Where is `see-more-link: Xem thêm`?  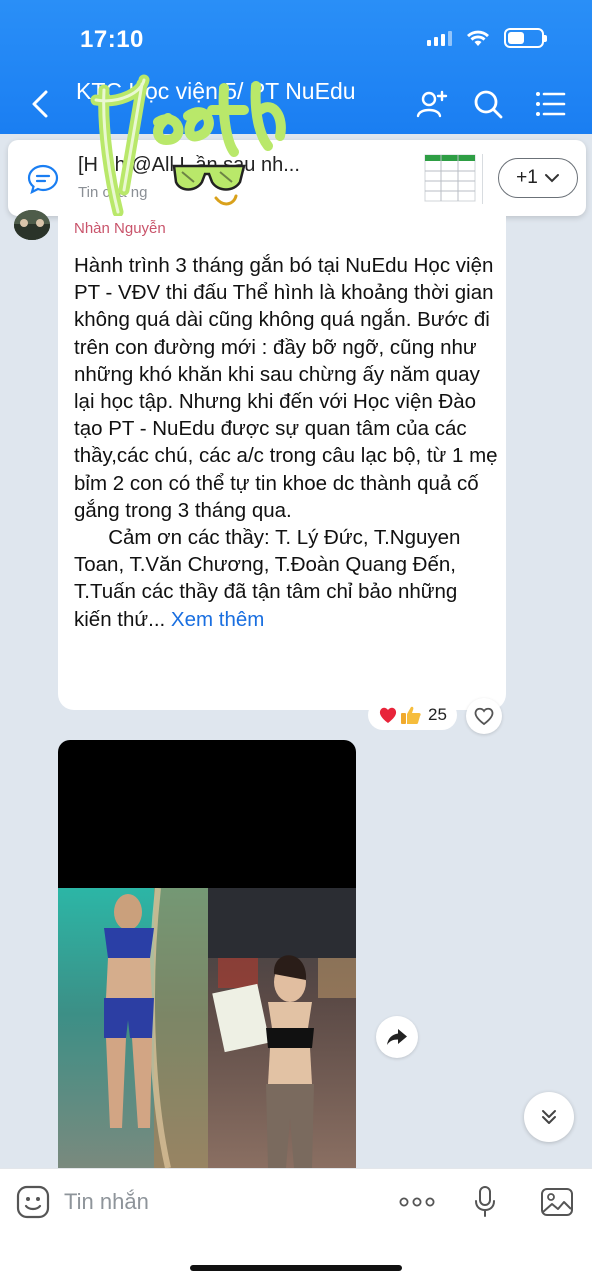 see-more-link: Xem thêm is located at coordinates (214, 619).